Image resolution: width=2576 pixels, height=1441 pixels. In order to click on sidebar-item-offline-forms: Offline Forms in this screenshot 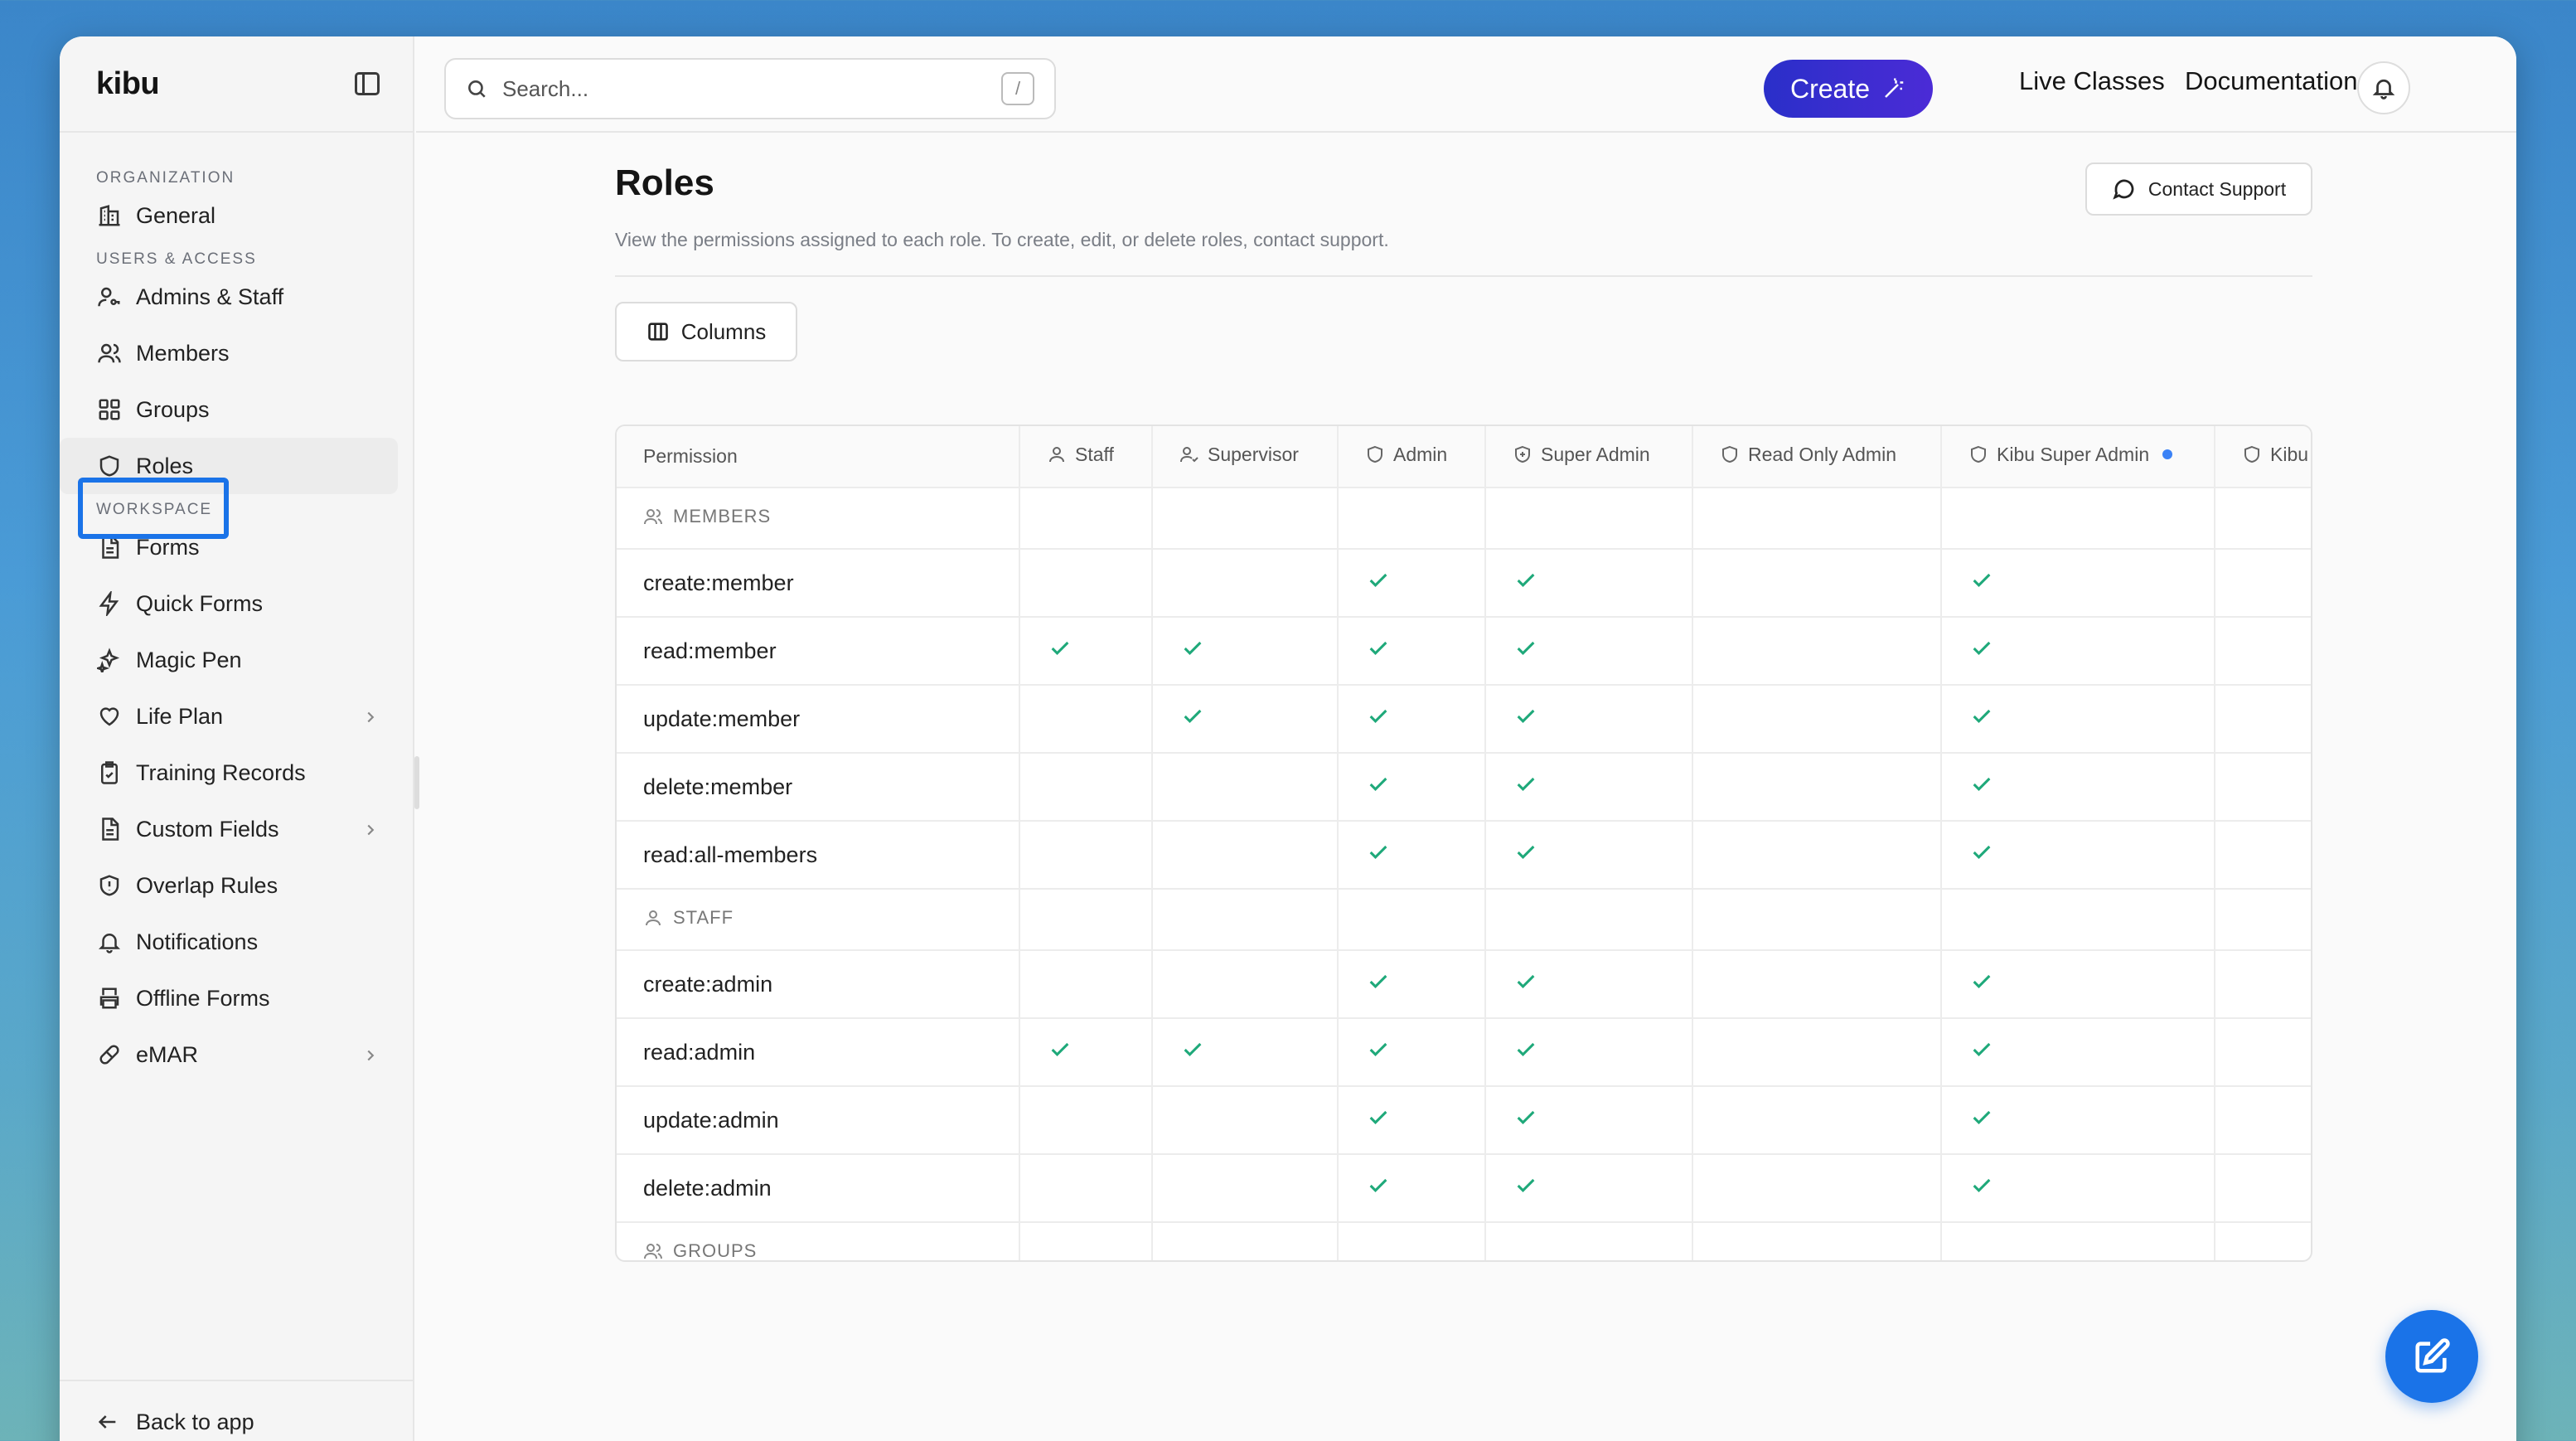, I will do `click(236, 998)`.